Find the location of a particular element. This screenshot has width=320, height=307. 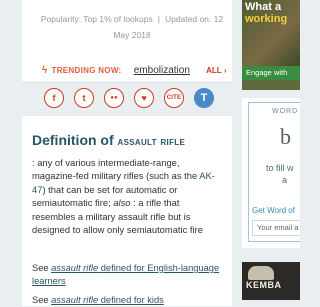

wod-signup-label: Get Word of is located at coordinates (273, 210).